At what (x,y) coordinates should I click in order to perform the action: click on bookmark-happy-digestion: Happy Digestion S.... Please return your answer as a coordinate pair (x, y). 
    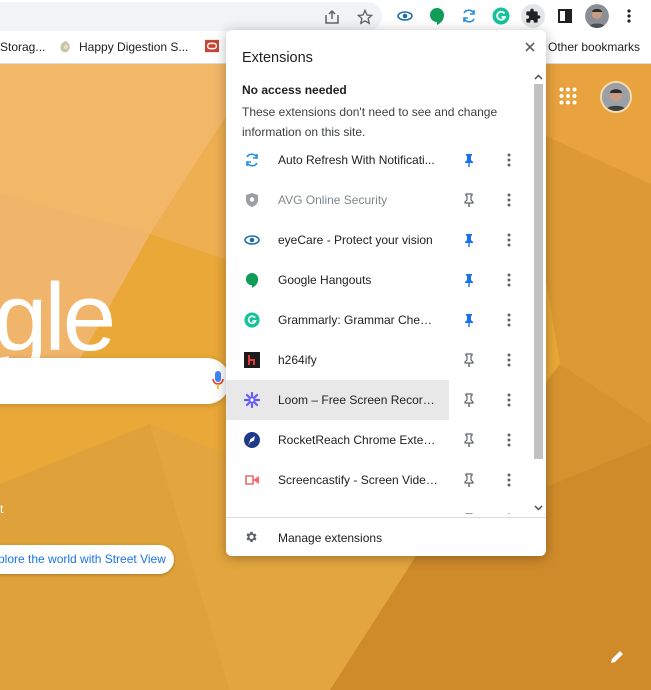
    Looking at the image, I should click on (123, 47).